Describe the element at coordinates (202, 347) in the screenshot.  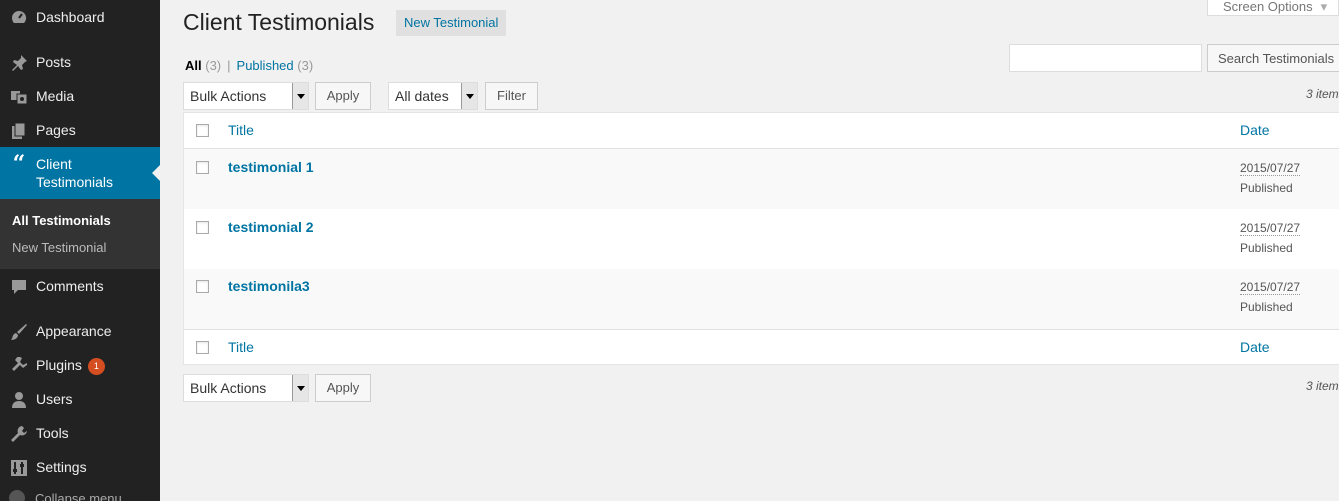
I see `select-all-checkbox-footer` at that location.